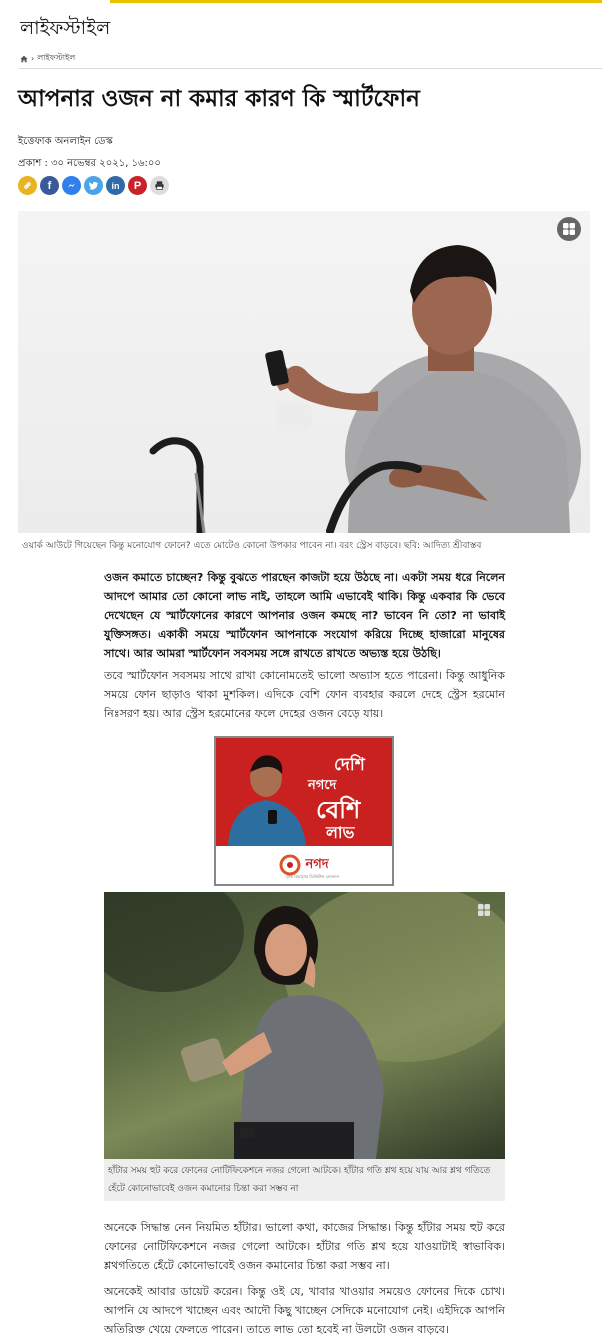  I want to click on photo2-illustration, so click(304, 1025).